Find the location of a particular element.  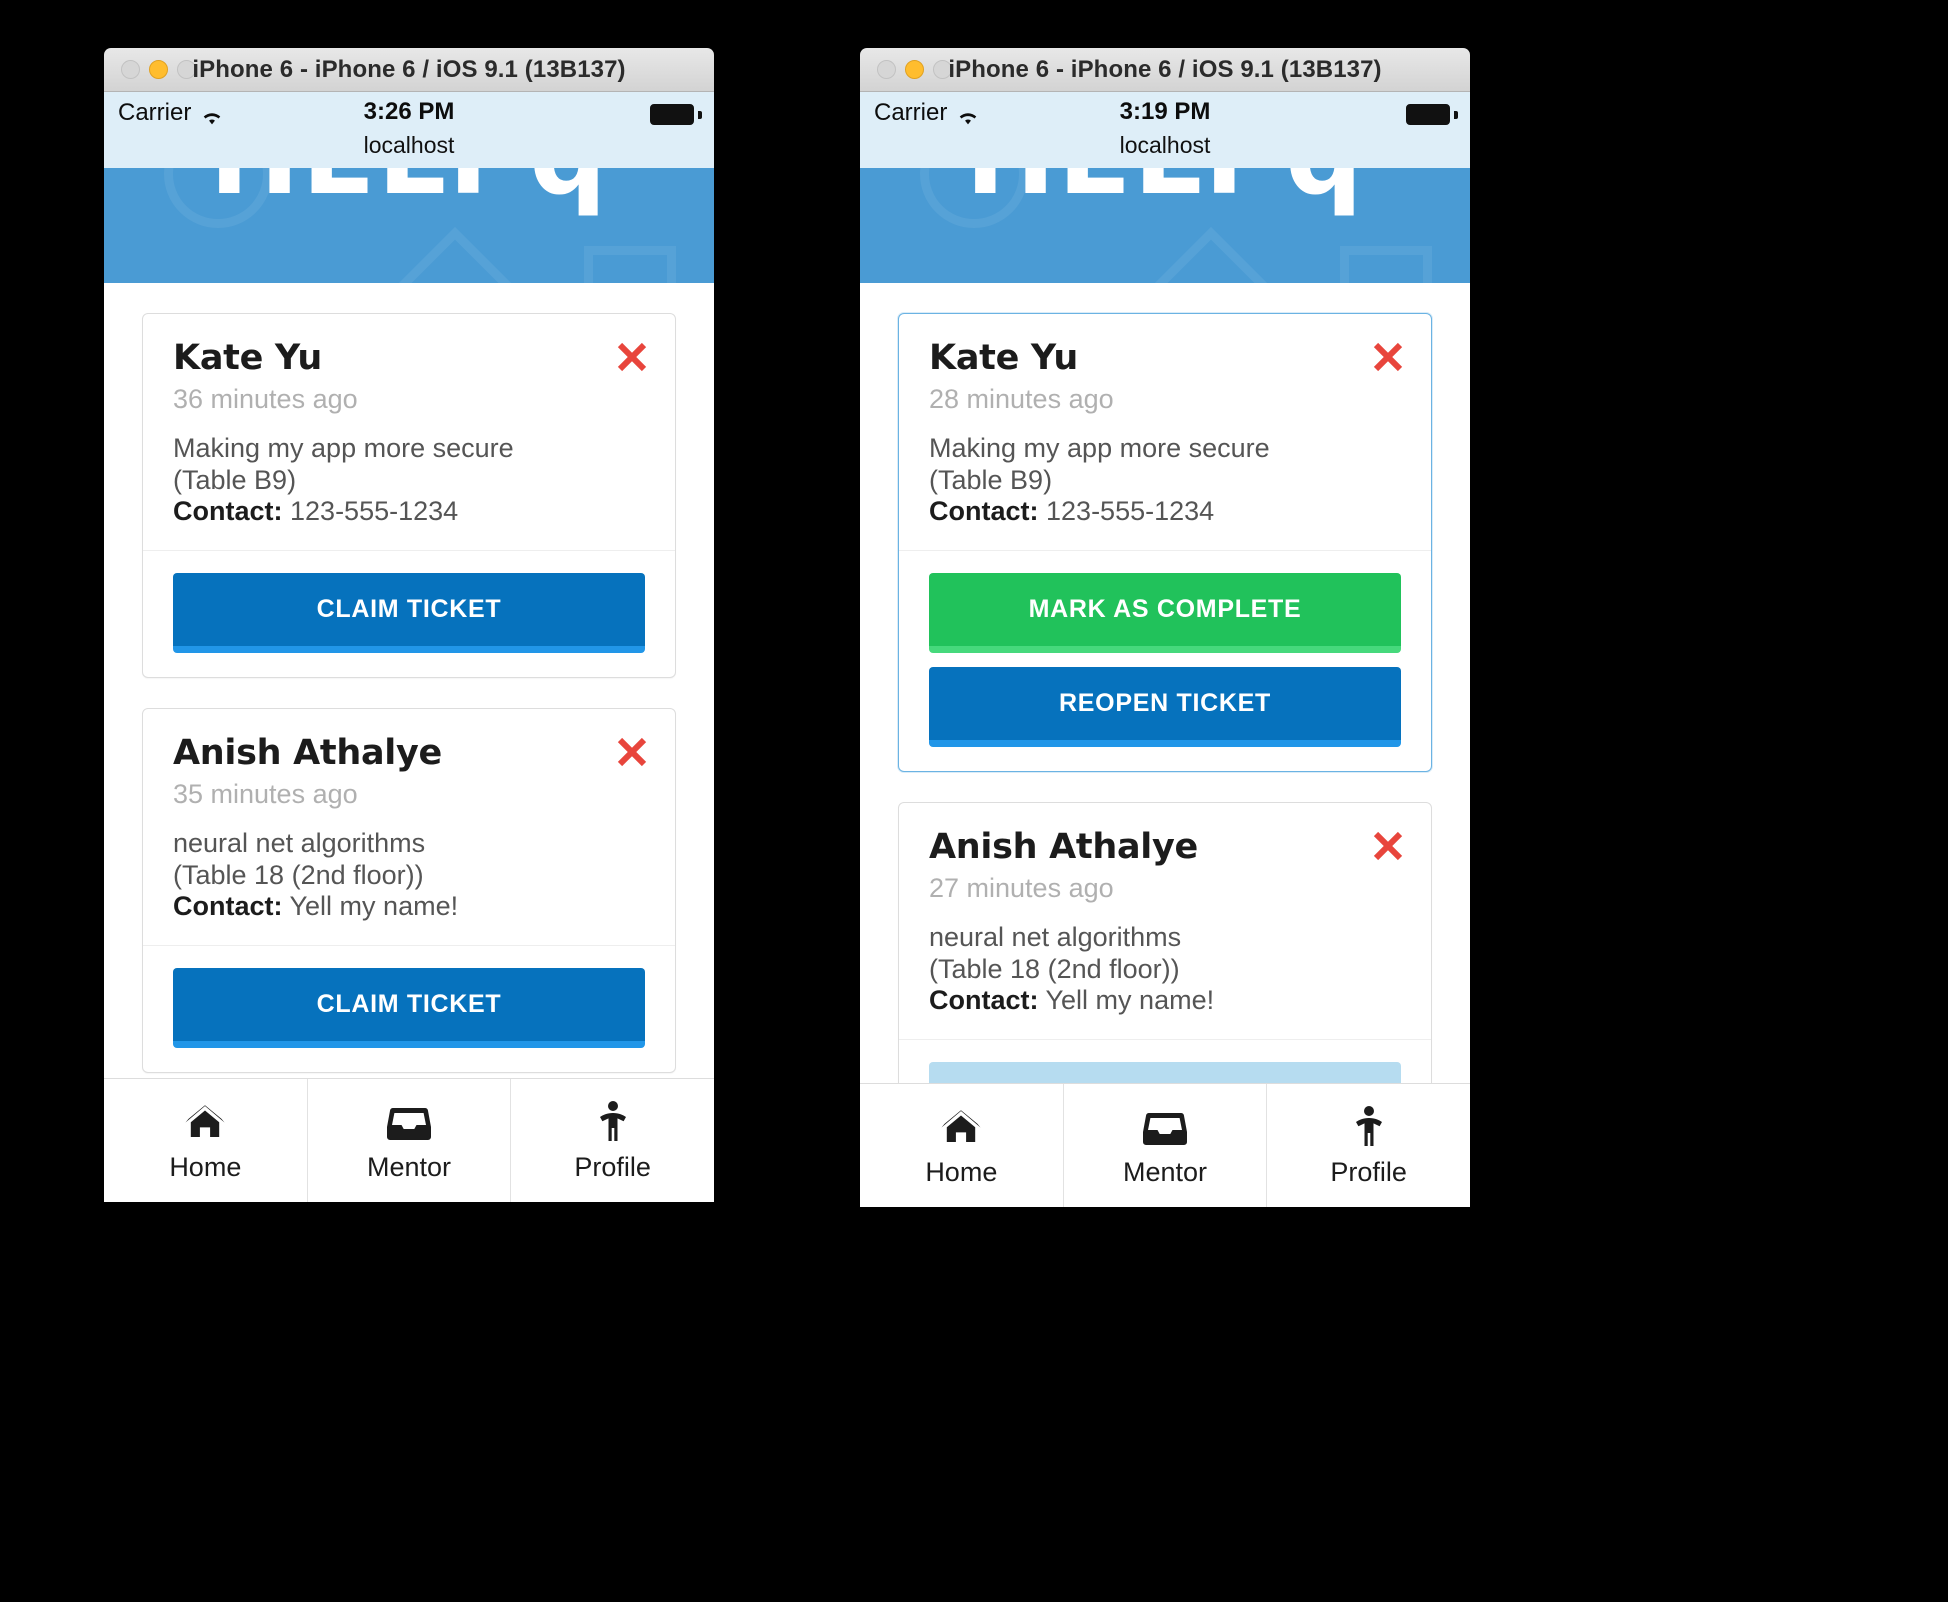

ticket-timestamp: 35 minutes ago is located at coordinates (265, 794).